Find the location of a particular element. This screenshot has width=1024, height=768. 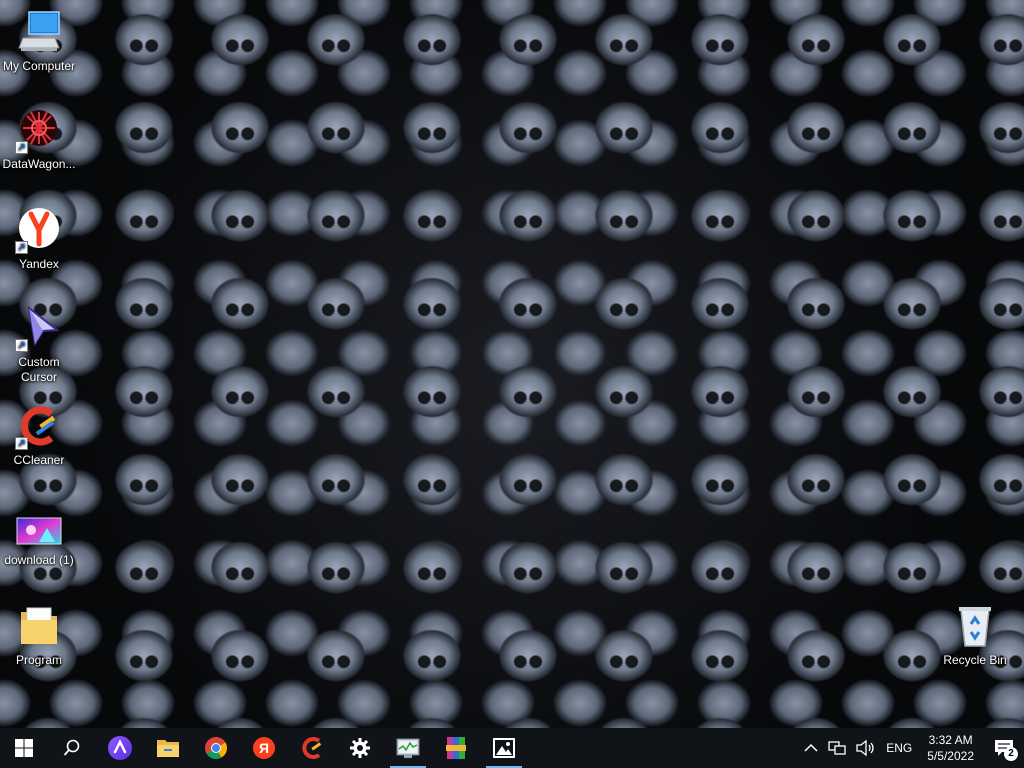

clock: 3:32 AM 5/5/2022 is located at coordinates (950, 748).